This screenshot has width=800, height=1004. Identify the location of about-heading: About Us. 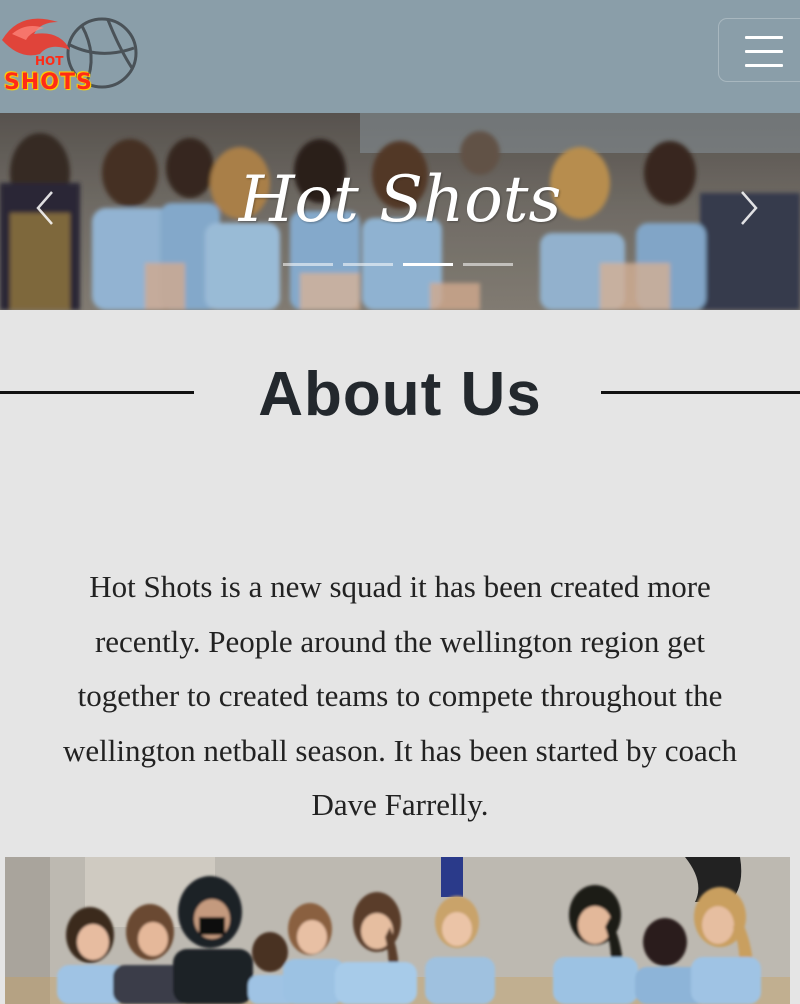
(400, 395).